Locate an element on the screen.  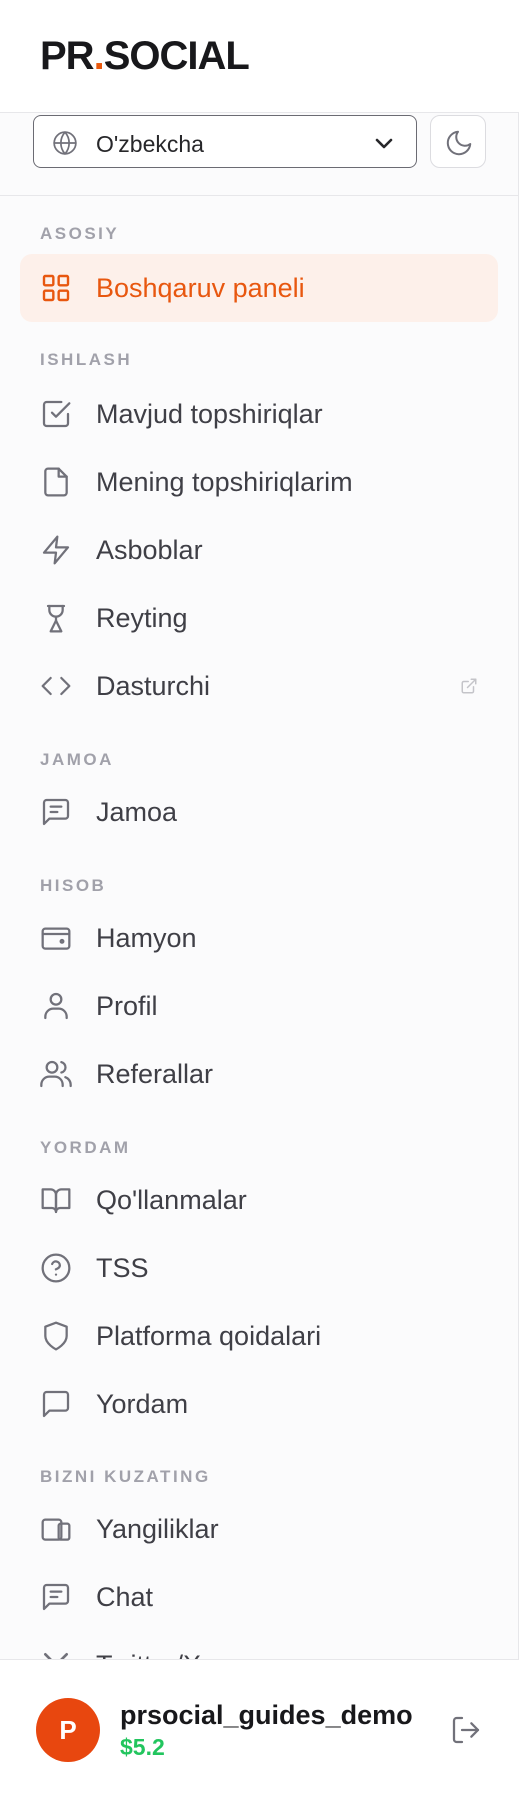
book-icon is located at coordinates (56, 1201).